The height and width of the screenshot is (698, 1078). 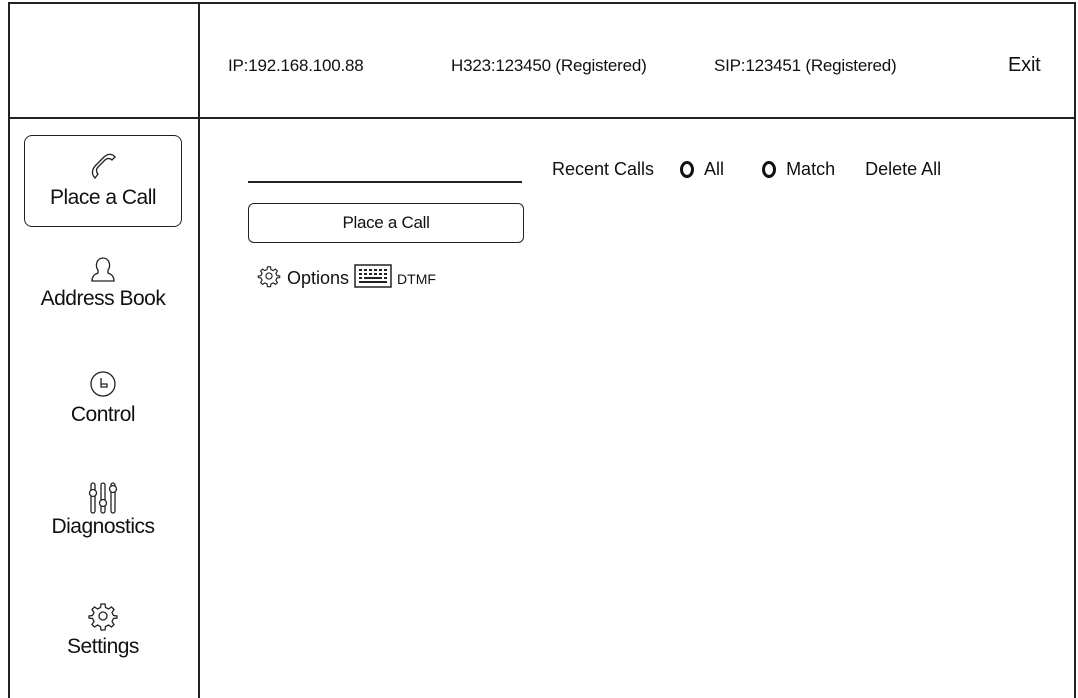 What do you see at coordinates (903, 169) in the screenshot?
I see `delete-all-button: Delete All` at bounding box center [903, 169].